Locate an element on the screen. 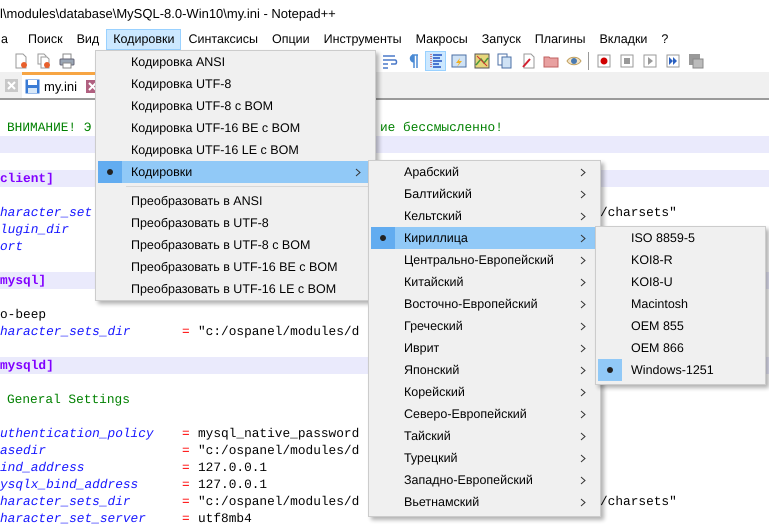 The width and height of the screenshot is (769, 525). menu-item: Восточно-Европейский is located at coordinates (484, 304).